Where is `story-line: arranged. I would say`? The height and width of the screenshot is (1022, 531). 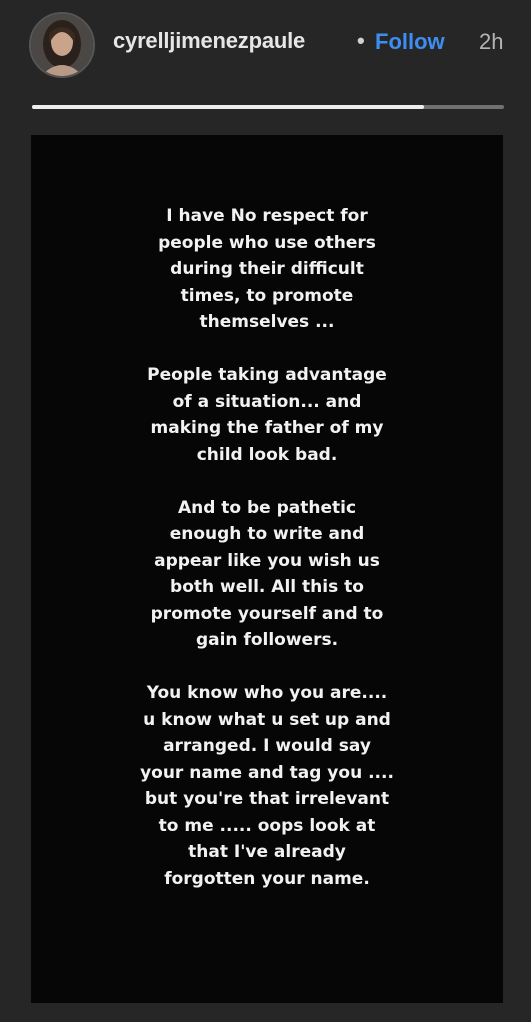
story-line: arranged. I would say is located at coordinates (267, 746).